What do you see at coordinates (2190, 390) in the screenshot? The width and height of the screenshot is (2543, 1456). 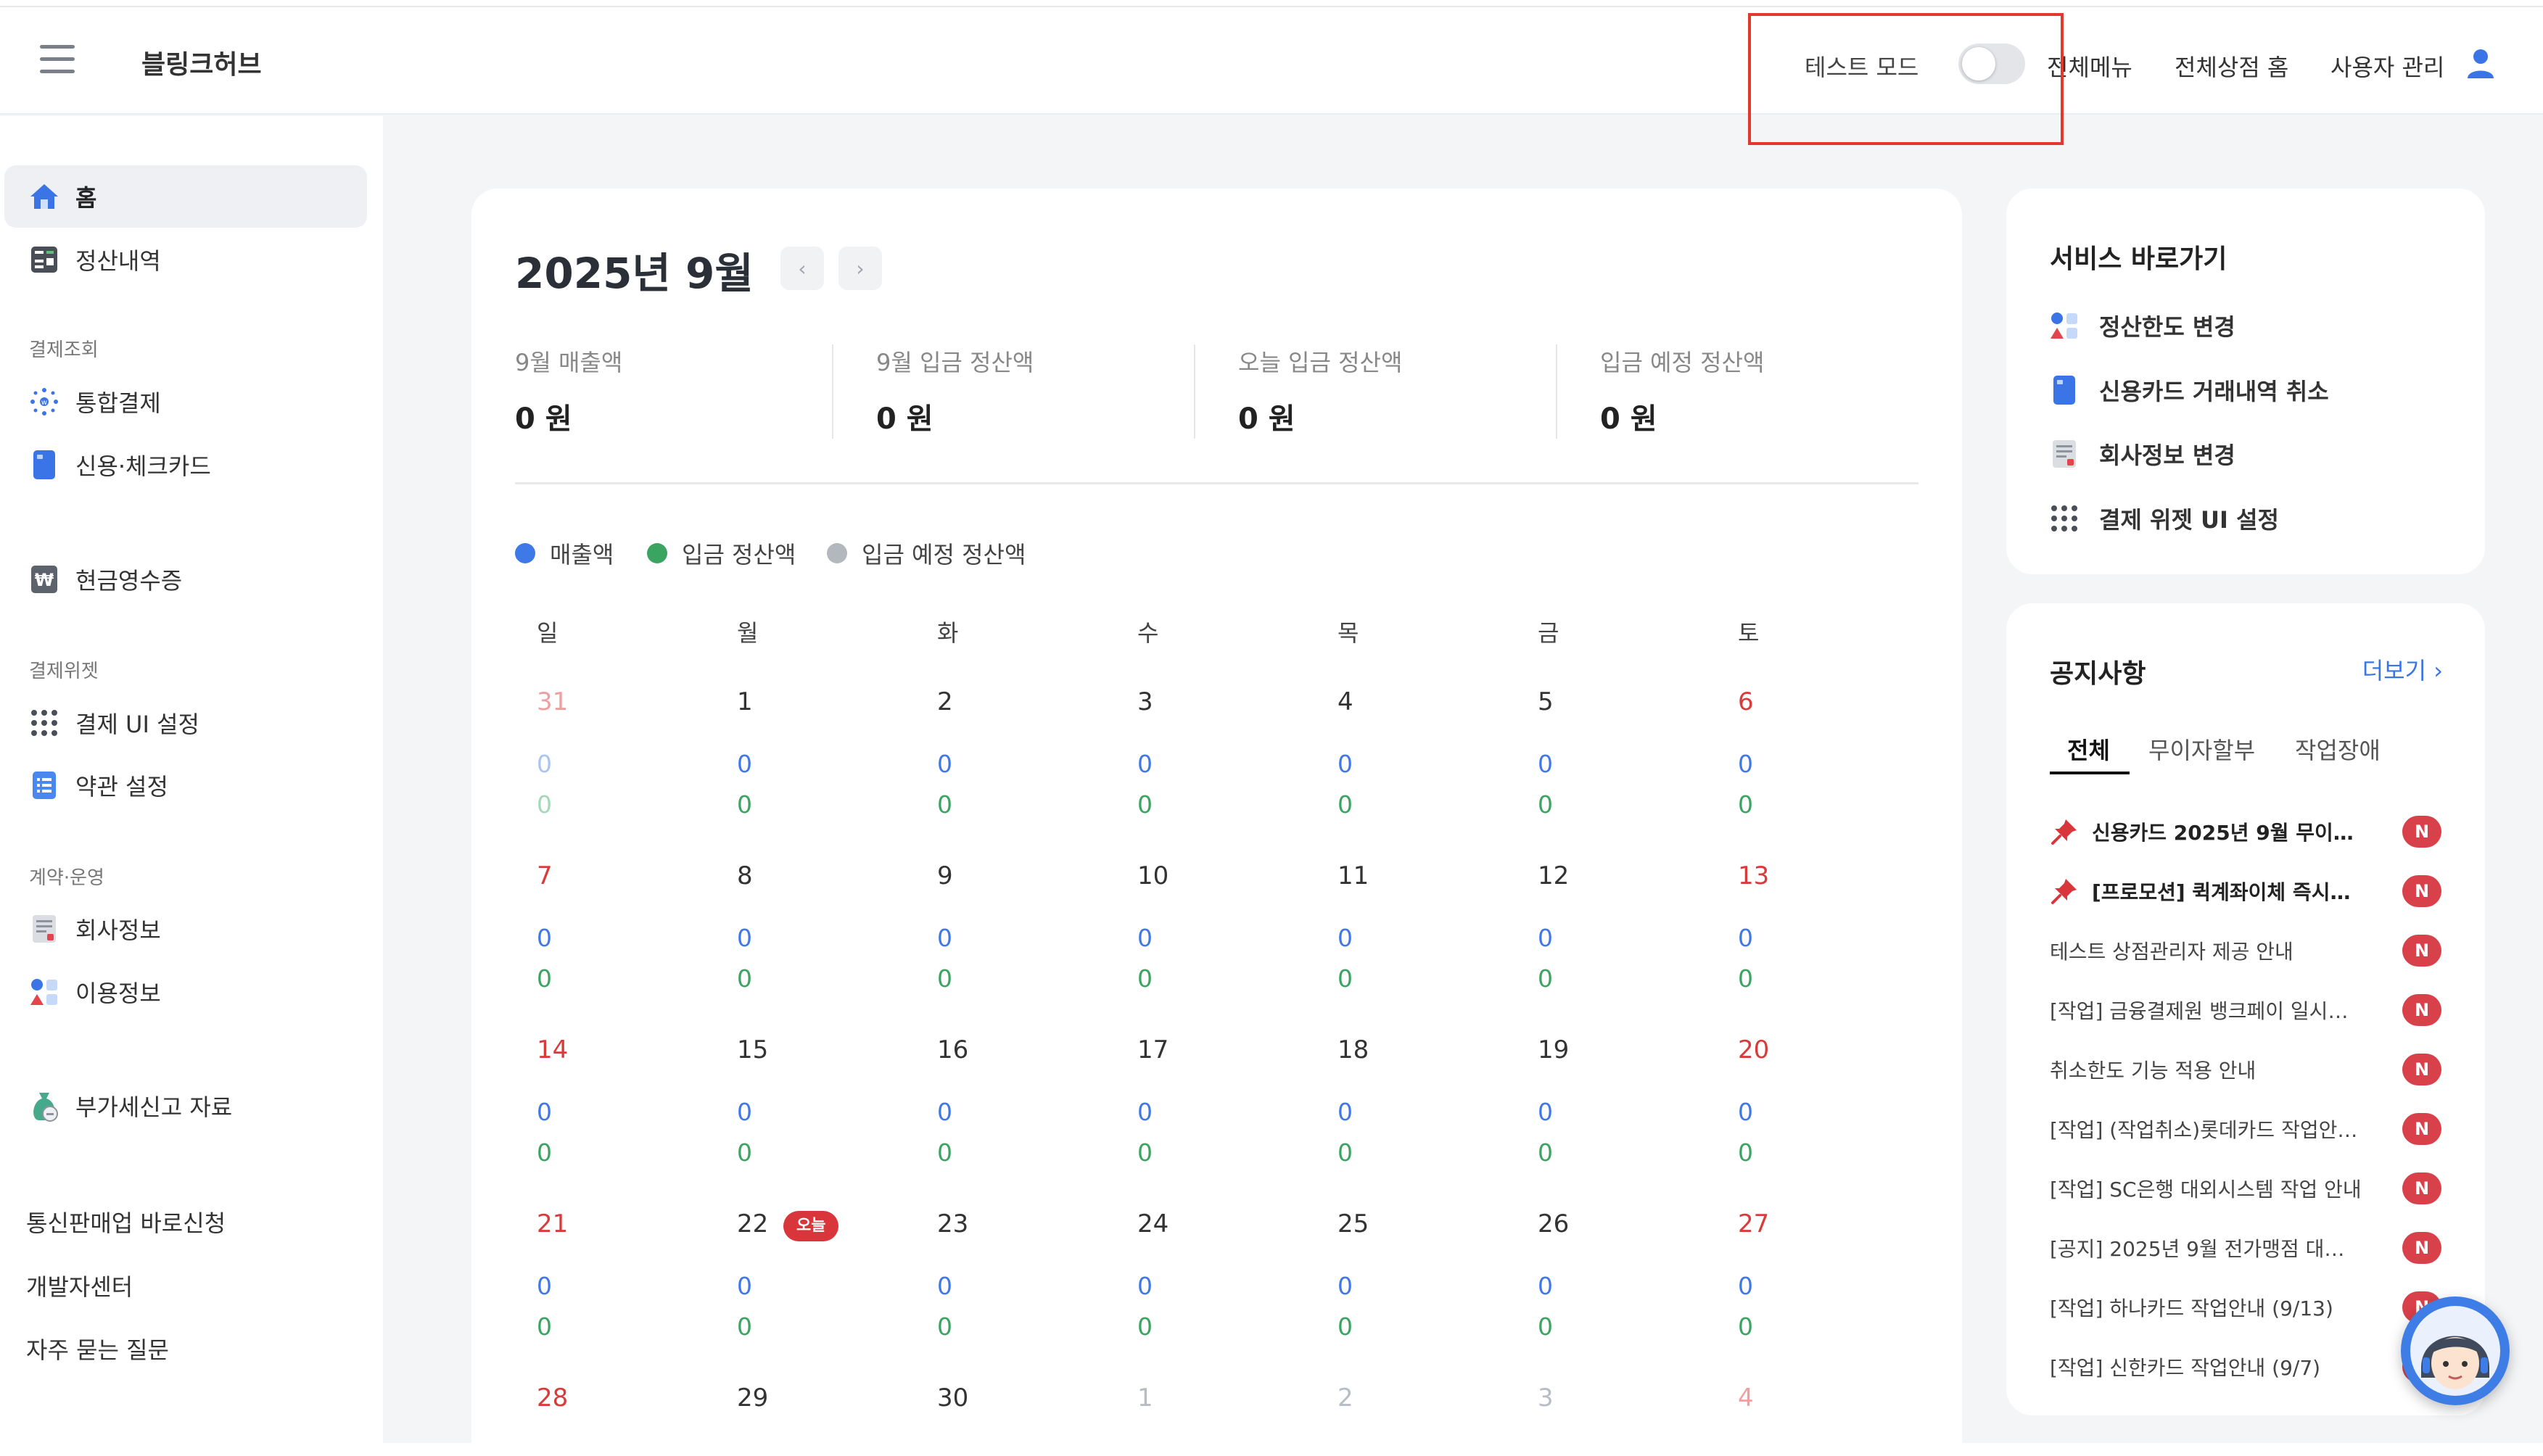 I see `shortcut-card-cancel: 신용카드 거래내역 취소` at bounding box center [2190, 390].